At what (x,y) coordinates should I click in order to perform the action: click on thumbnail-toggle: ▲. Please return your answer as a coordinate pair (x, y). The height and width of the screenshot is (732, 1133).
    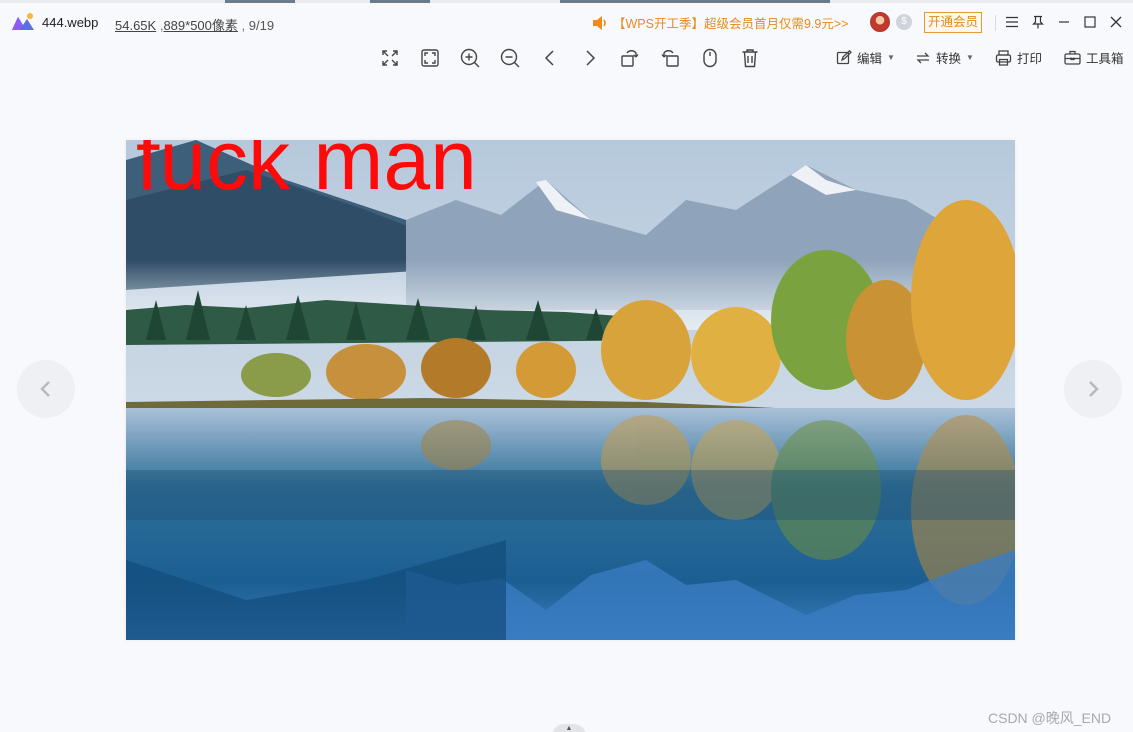
    Looking at the image, I should click on (569, 728).